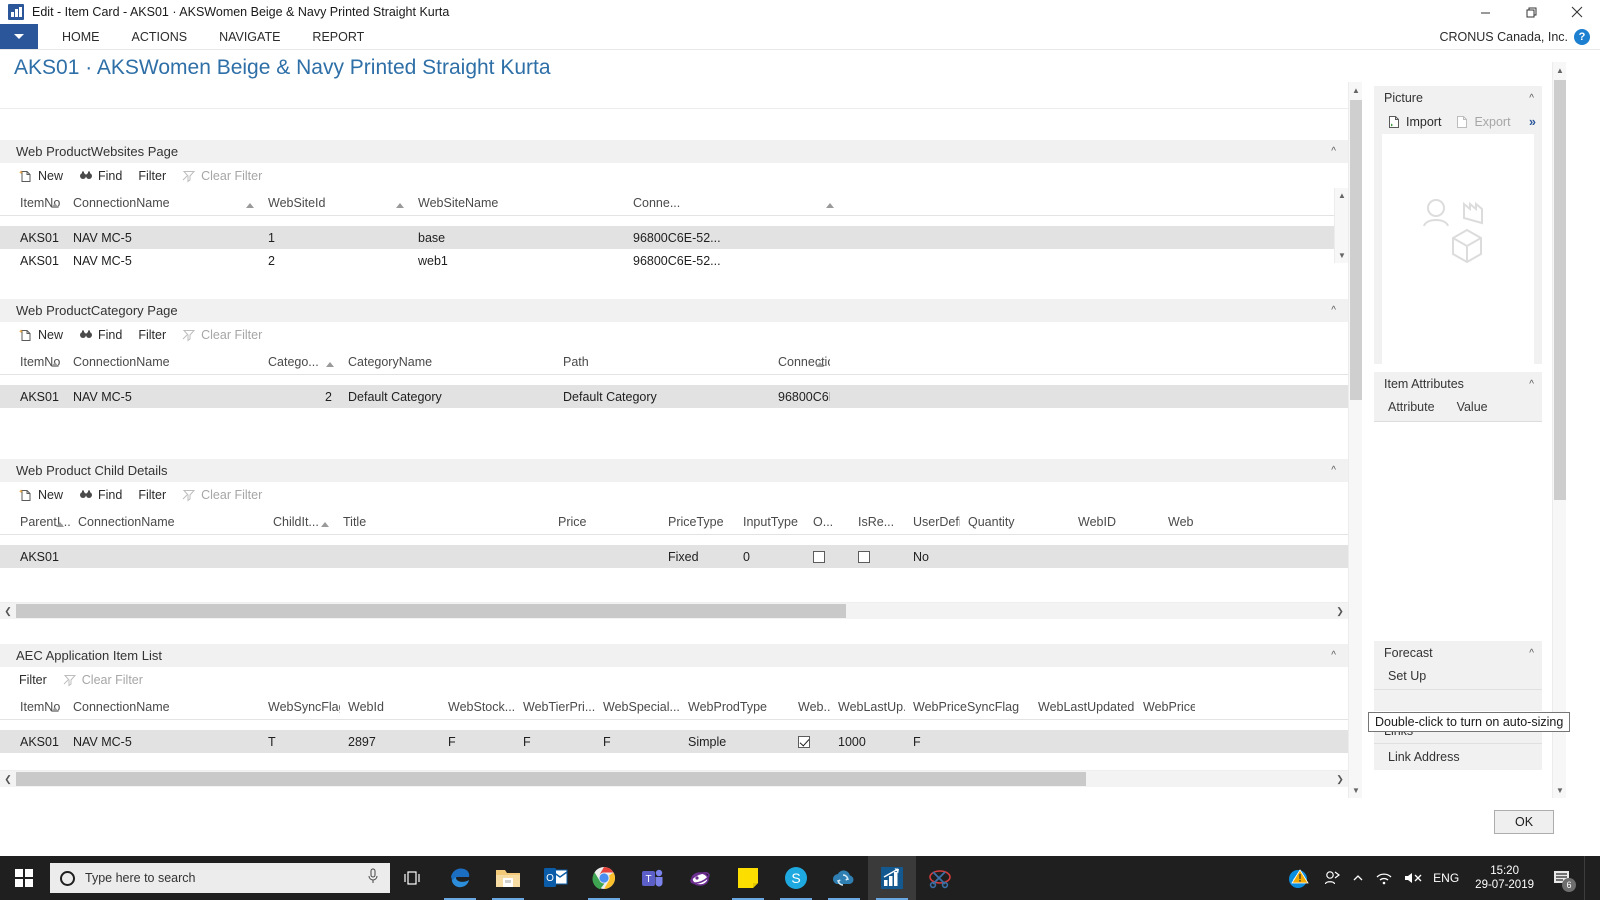 The height and width of the screenshot is (900, 1600). Describe the element at coordinates (1582, 36) in the screenshot. I see `help-icon: ?` at that location.